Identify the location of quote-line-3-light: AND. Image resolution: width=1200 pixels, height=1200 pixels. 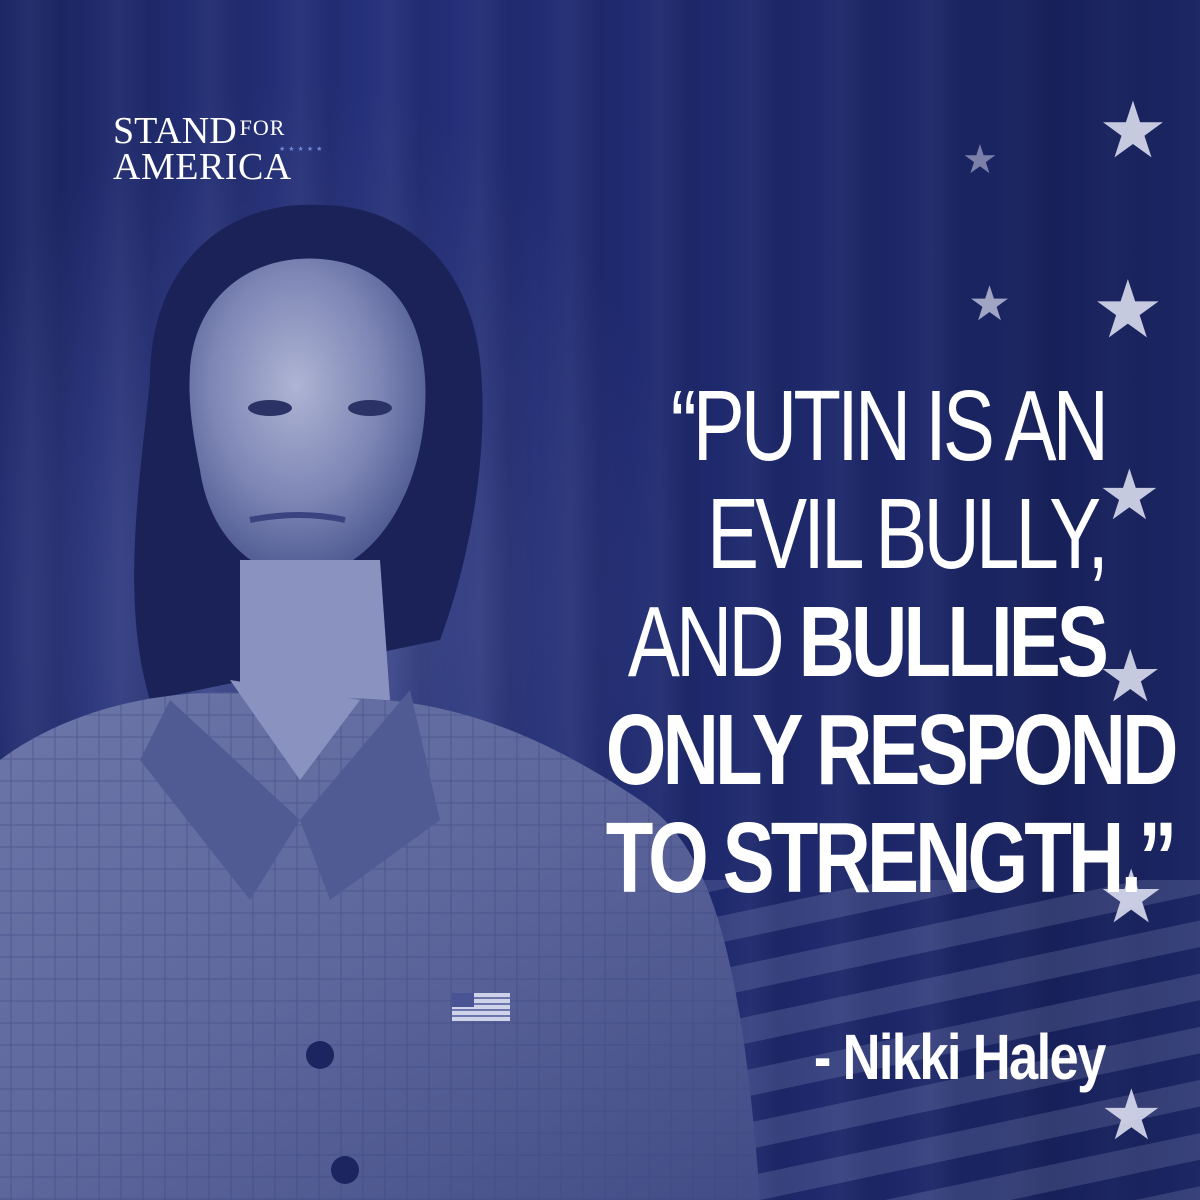
(713, 642).